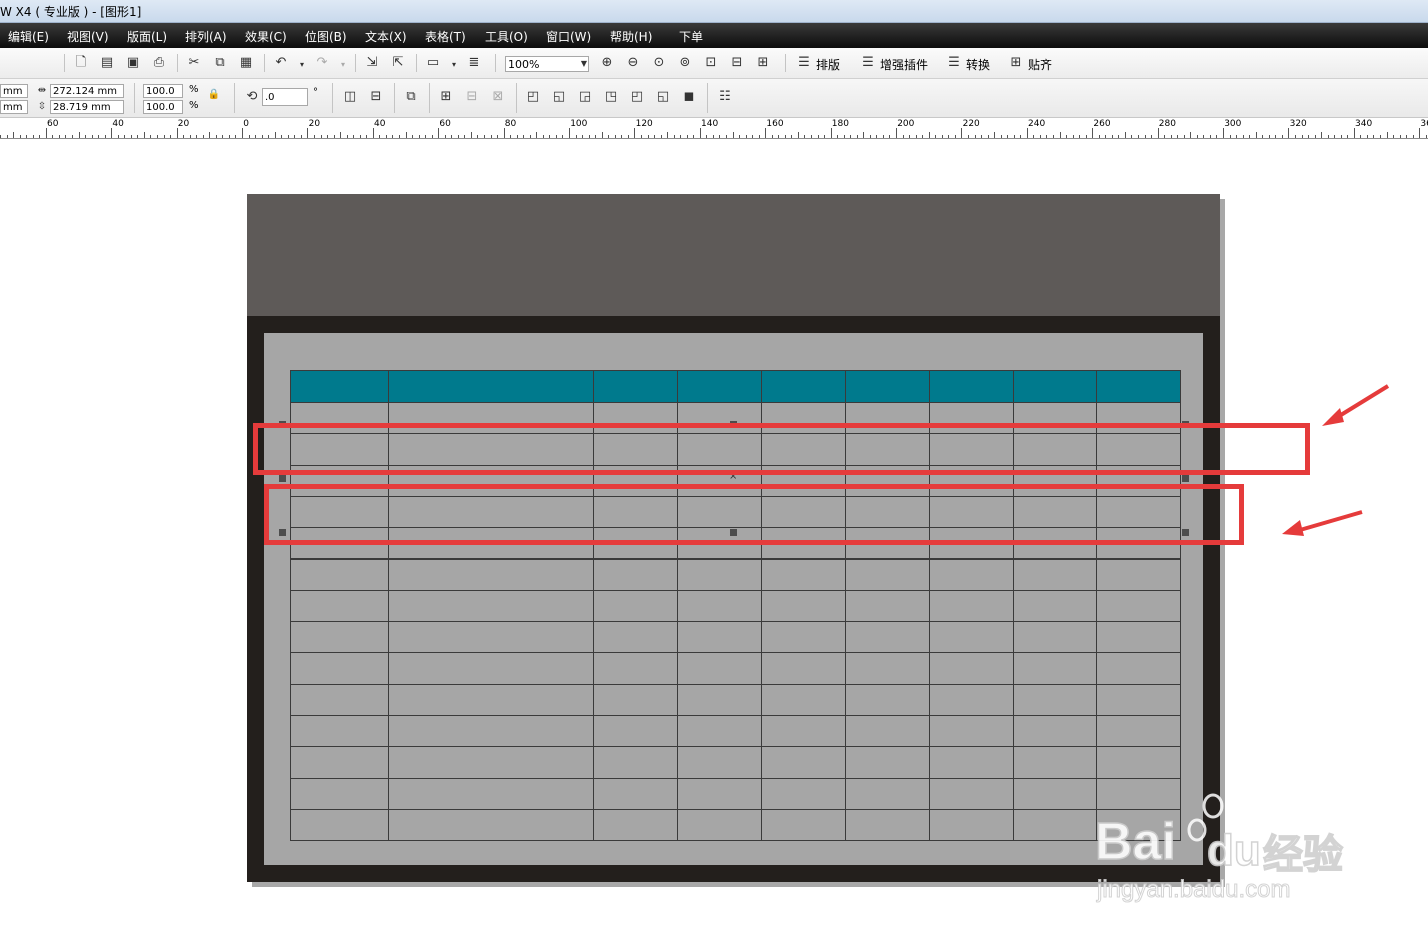  Describe the element at coordinates (107, 63) in the screenshot. I see `open-icon: ▤` at that location.